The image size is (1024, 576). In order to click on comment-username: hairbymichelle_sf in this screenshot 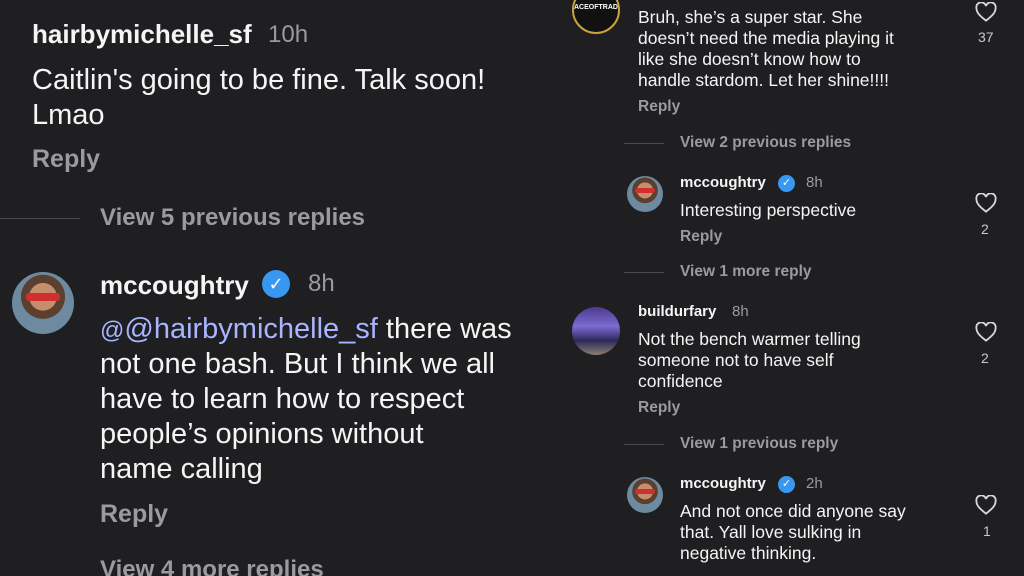, I will do `click(142, 34)`.